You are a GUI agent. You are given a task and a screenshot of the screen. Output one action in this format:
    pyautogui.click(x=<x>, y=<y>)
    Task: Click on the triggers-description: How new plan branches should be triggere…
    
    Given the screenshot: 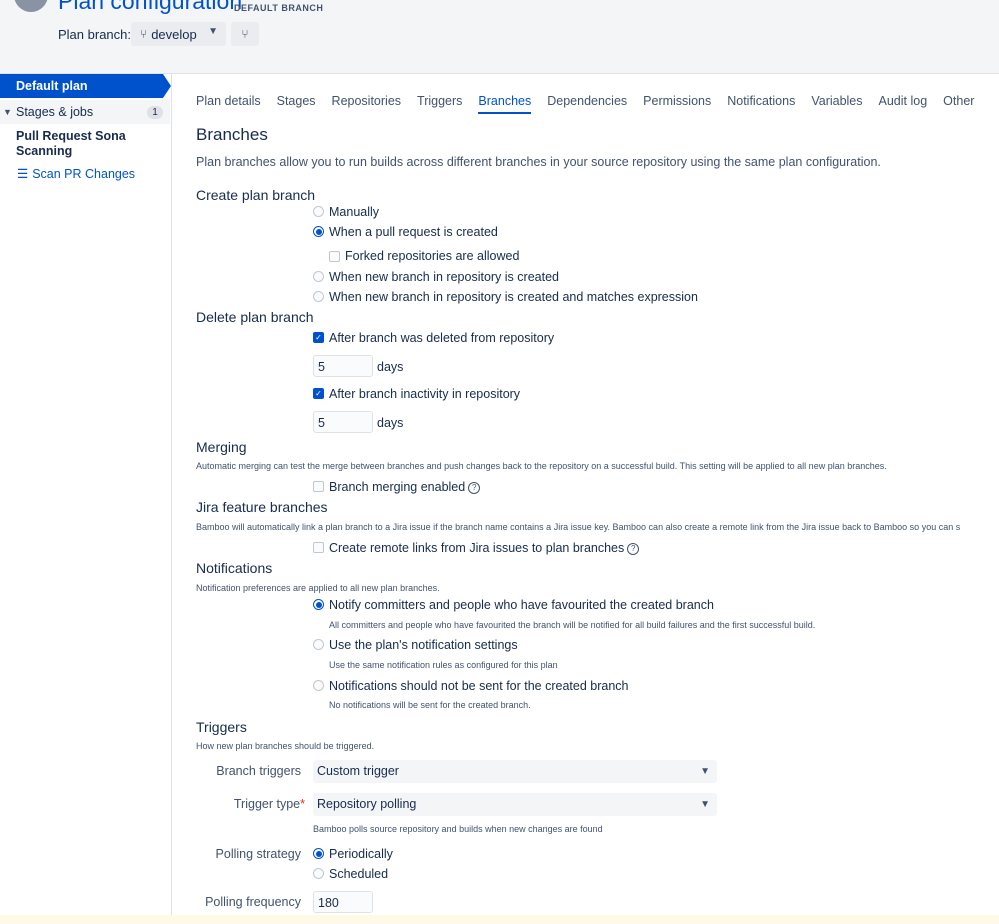 What is the action you would take?
    pyautogui.click(x=285, y=746)
    